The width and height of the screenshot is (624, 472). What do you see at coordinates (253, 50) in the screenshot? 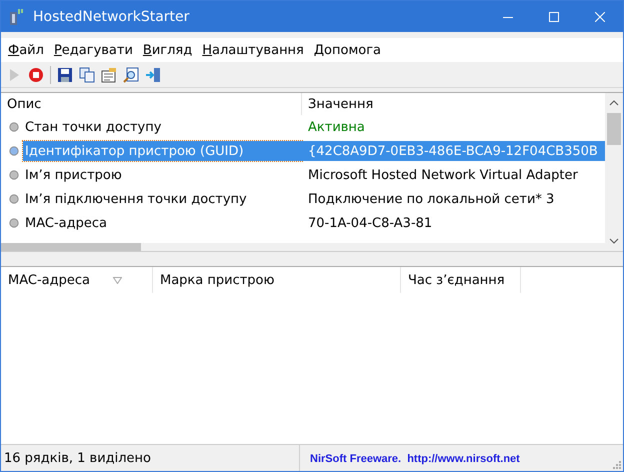
I see `menu-item: Налаштування` at bounding box center [253, 50].